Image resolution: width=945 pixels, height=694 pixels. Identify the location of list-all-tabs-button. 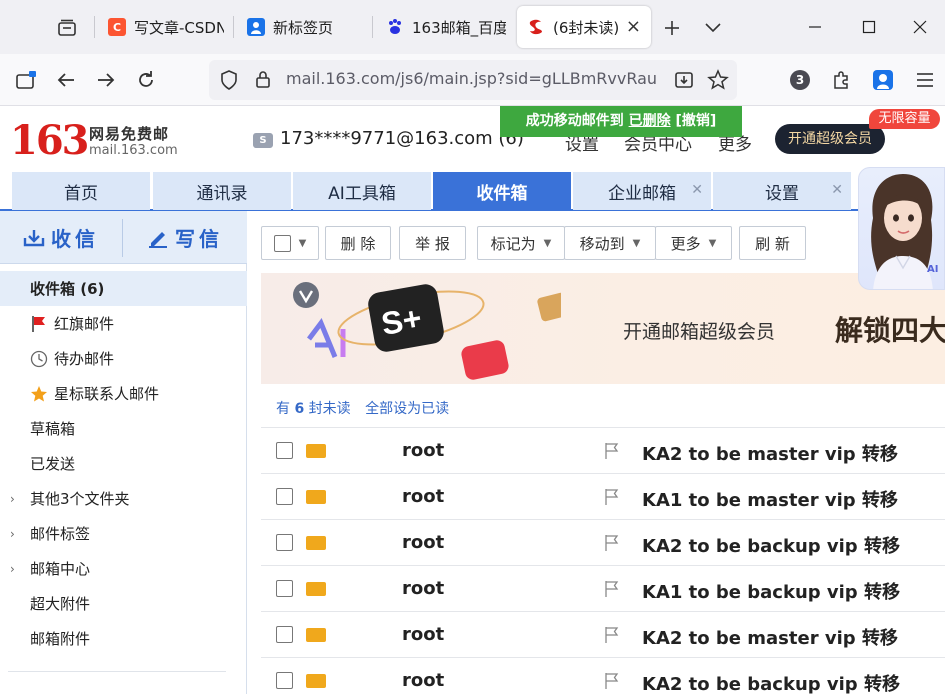
(713, 28).